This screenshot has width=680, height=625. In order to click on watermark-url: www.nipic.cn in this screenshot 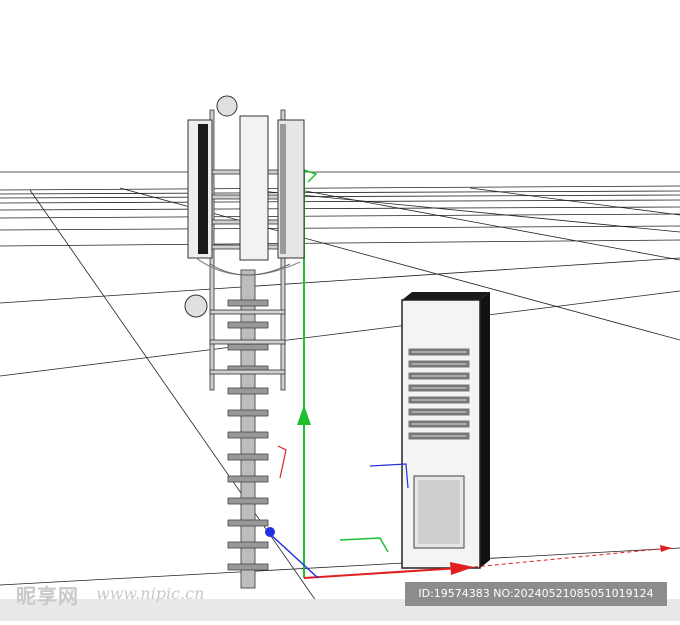, I will do `click(150, 593)`.